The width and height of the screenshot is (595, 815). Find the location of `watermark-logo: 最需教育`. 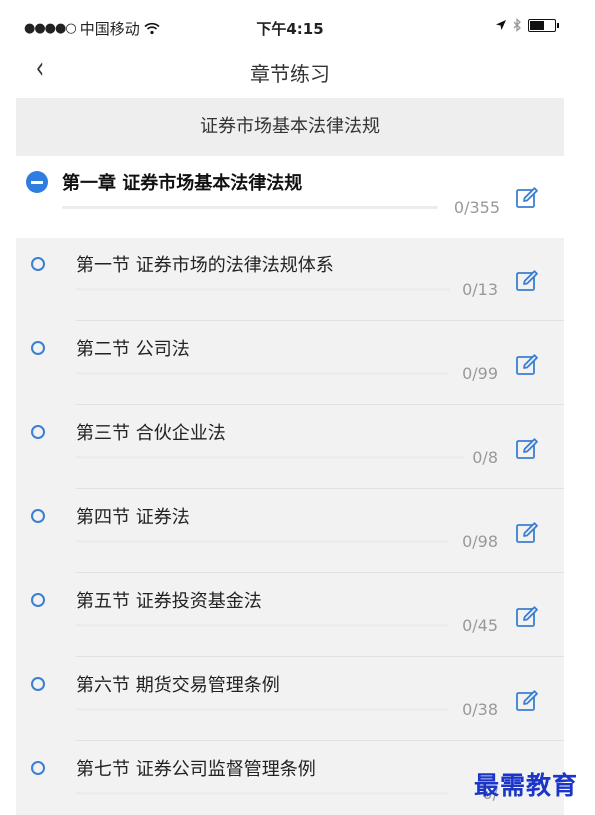

watermark-logo: 最需教育 is located at coordinates (526, 785).